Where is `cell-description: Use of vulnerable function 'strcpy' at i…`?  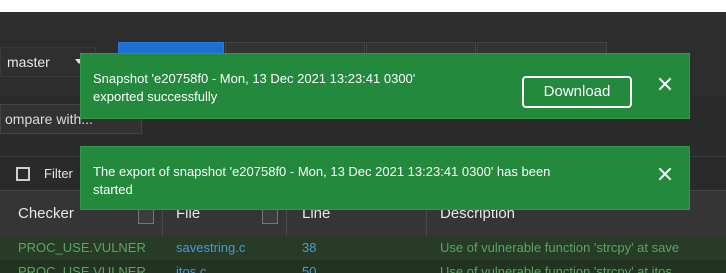 cell-description: Use of vulnerable function 'strcpy' at i… is located at coordinates (558, 268).